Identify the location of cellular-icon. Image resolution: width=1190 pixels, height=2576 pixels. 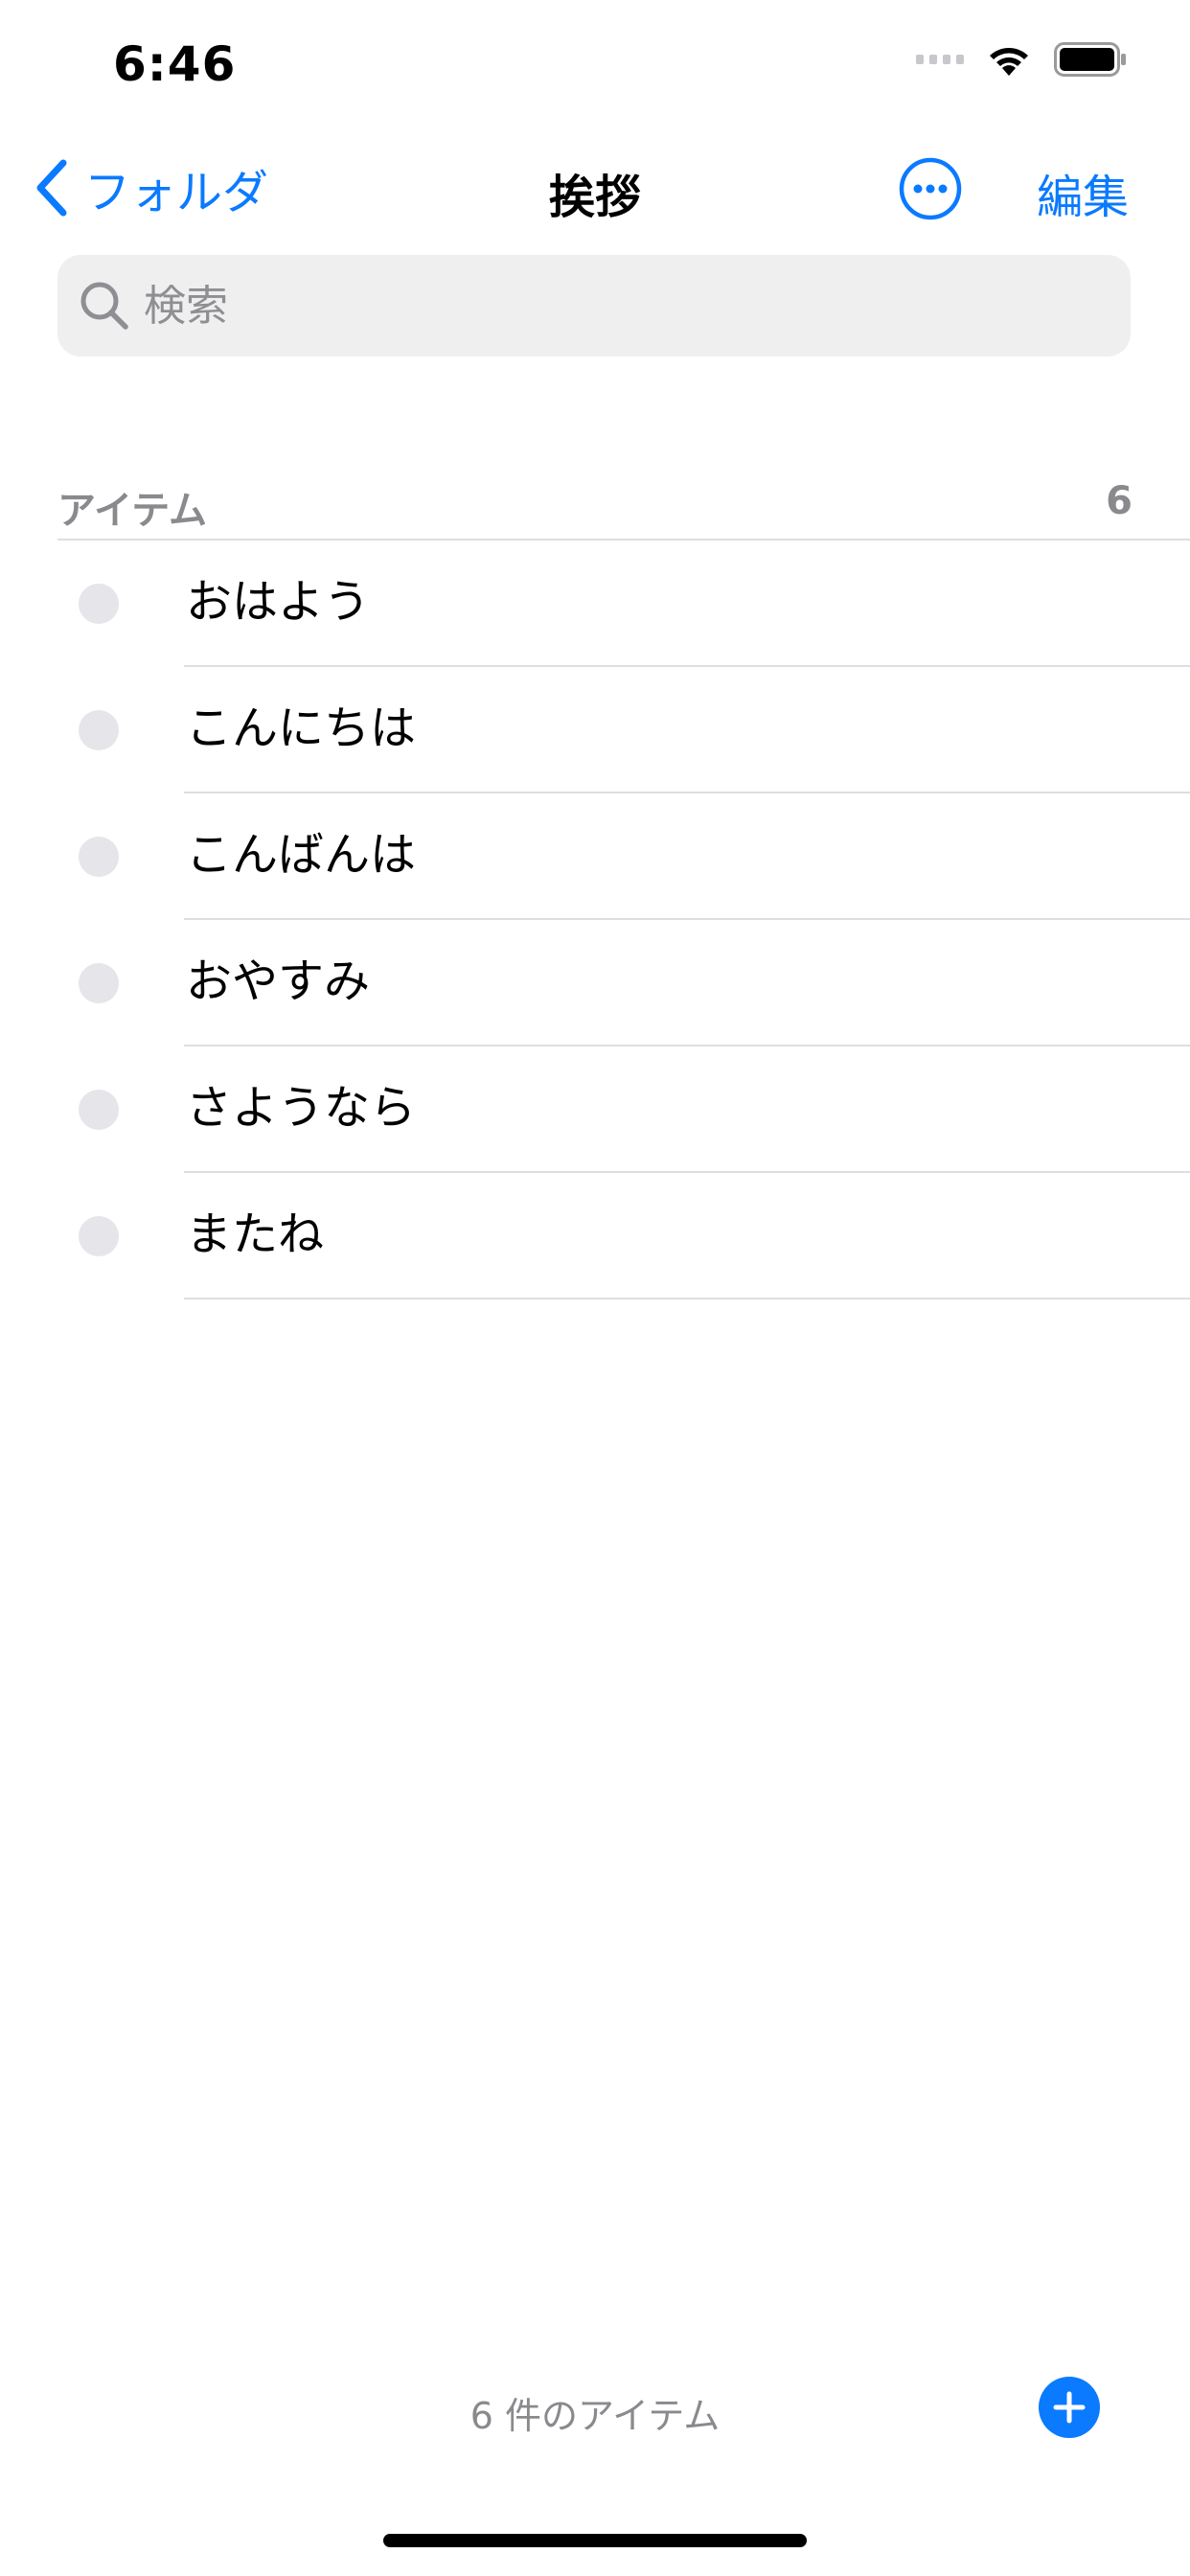
(940, 59).